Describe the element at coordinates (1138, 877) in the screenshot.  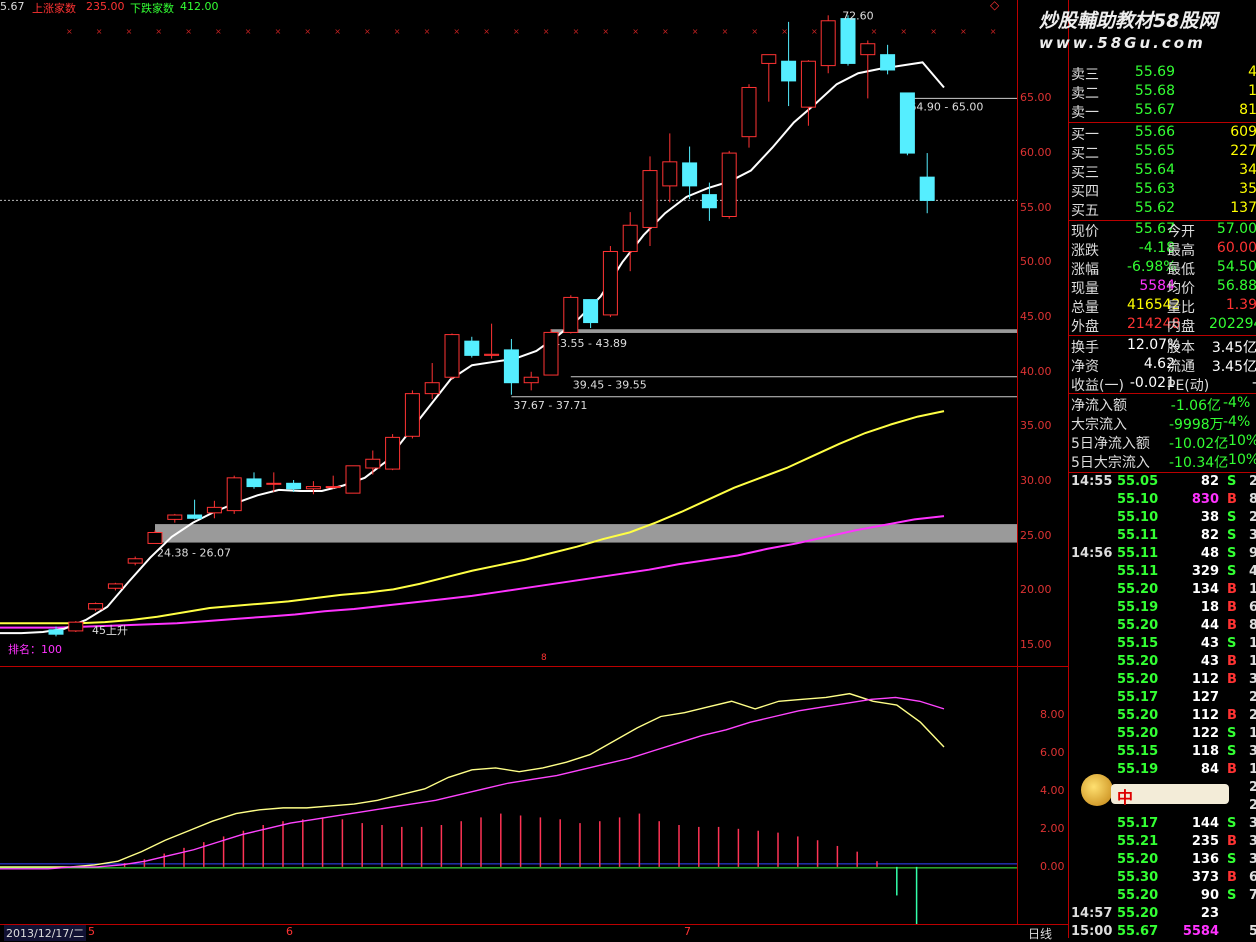
I see `tick-p: 55.30` at that location.